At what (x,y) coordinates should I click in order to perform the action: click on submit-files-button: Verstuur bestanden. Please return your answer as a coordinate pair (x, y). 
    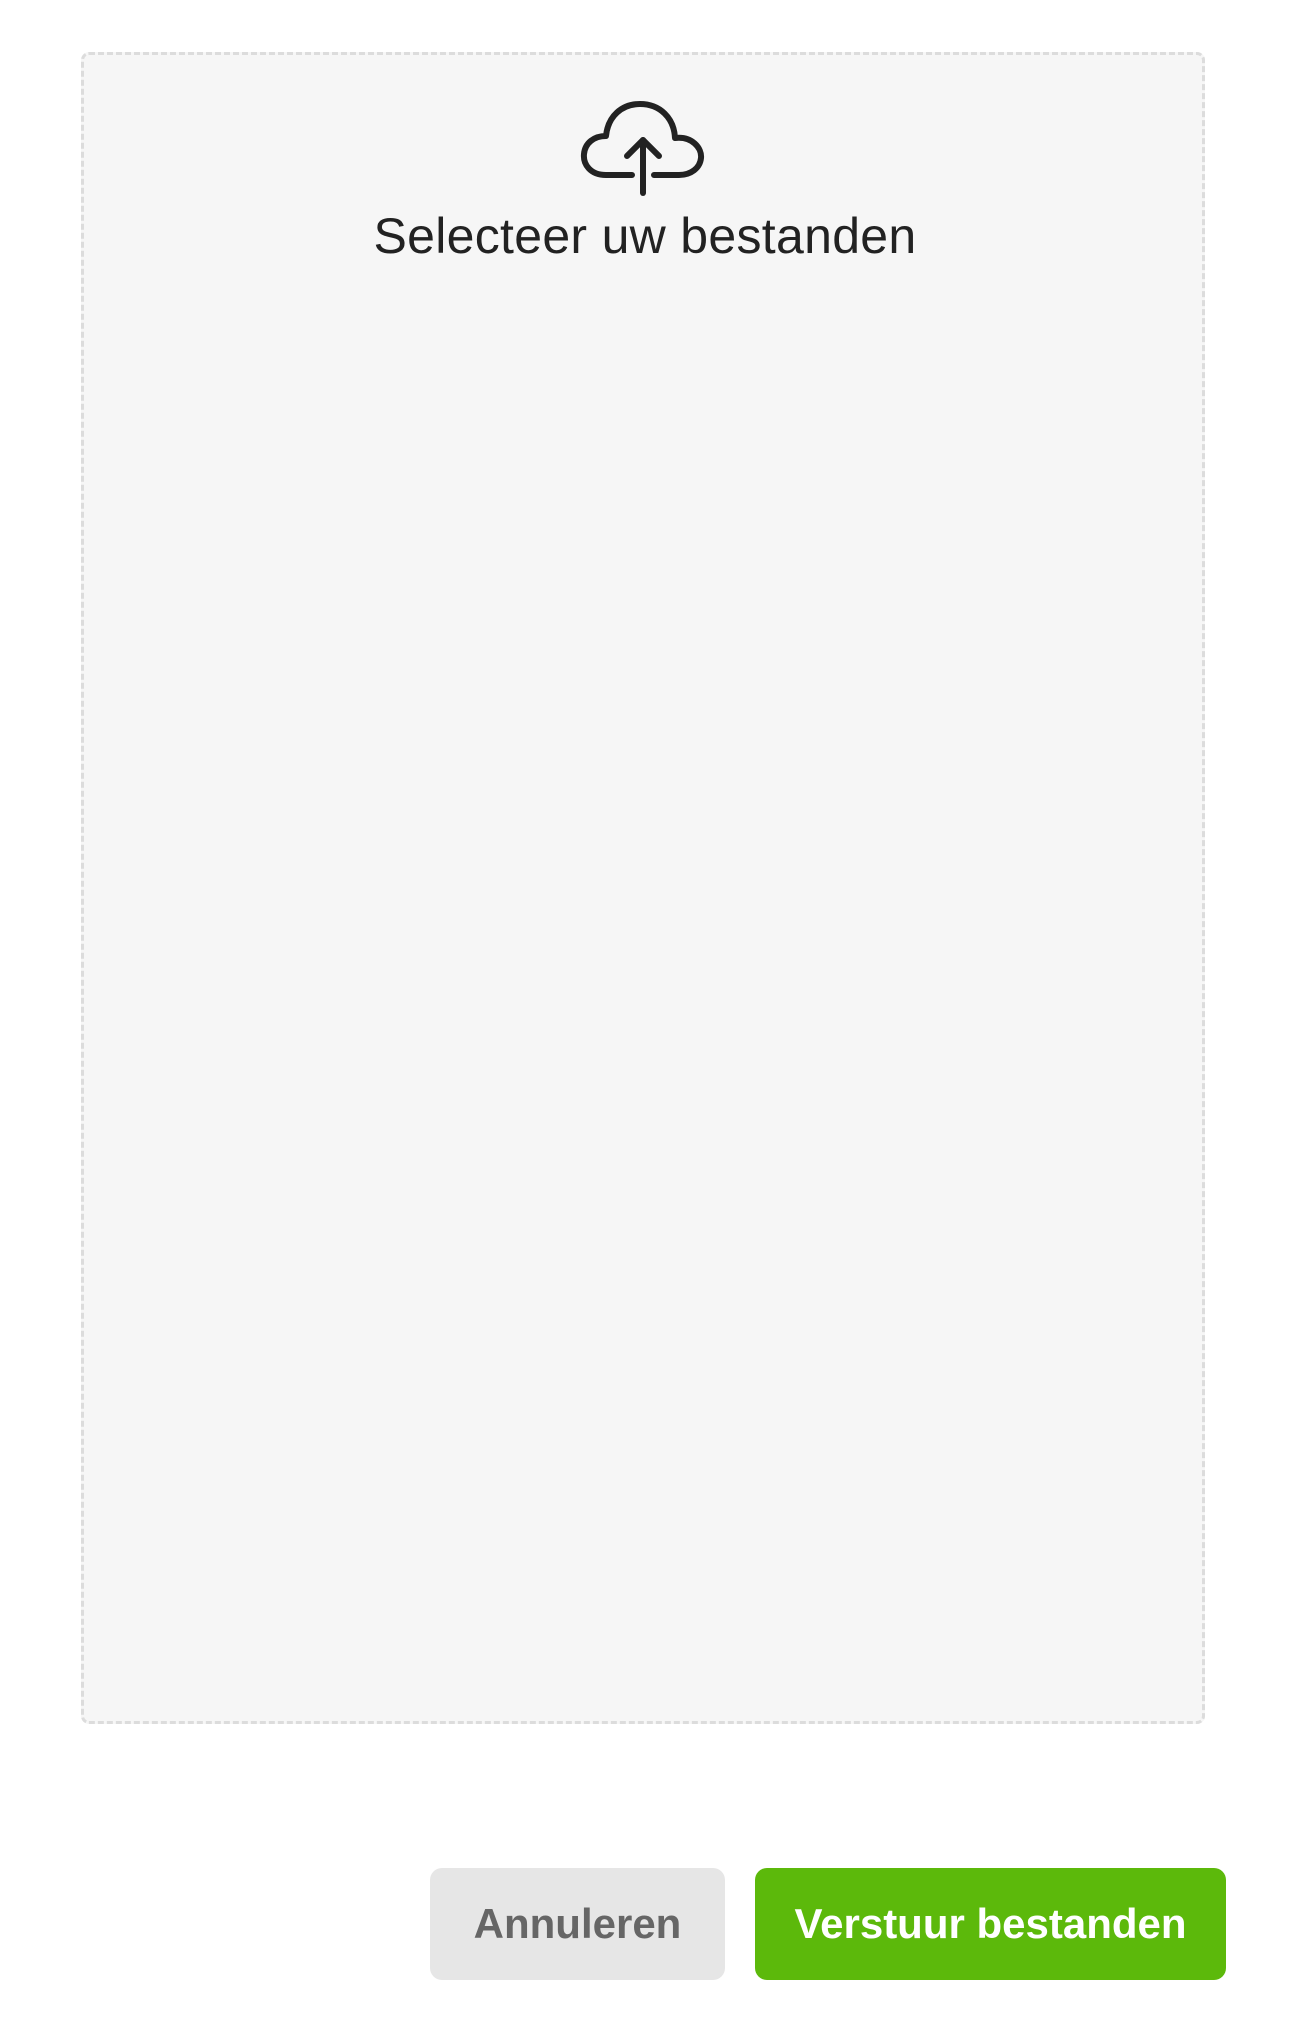
    Looking at the image, I should click on (990, 1924).